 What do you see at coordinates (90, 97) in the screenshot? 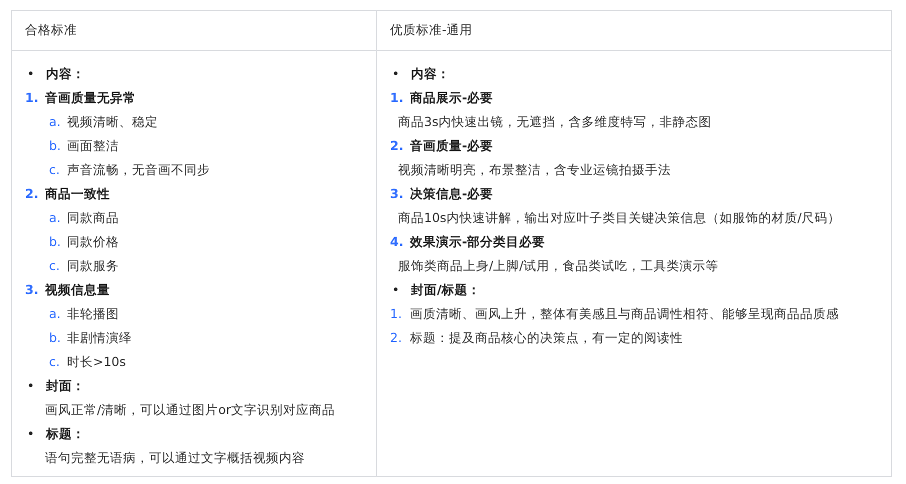
I see `item-heading: 音画质量无异常` at bounding box center [90, 97].